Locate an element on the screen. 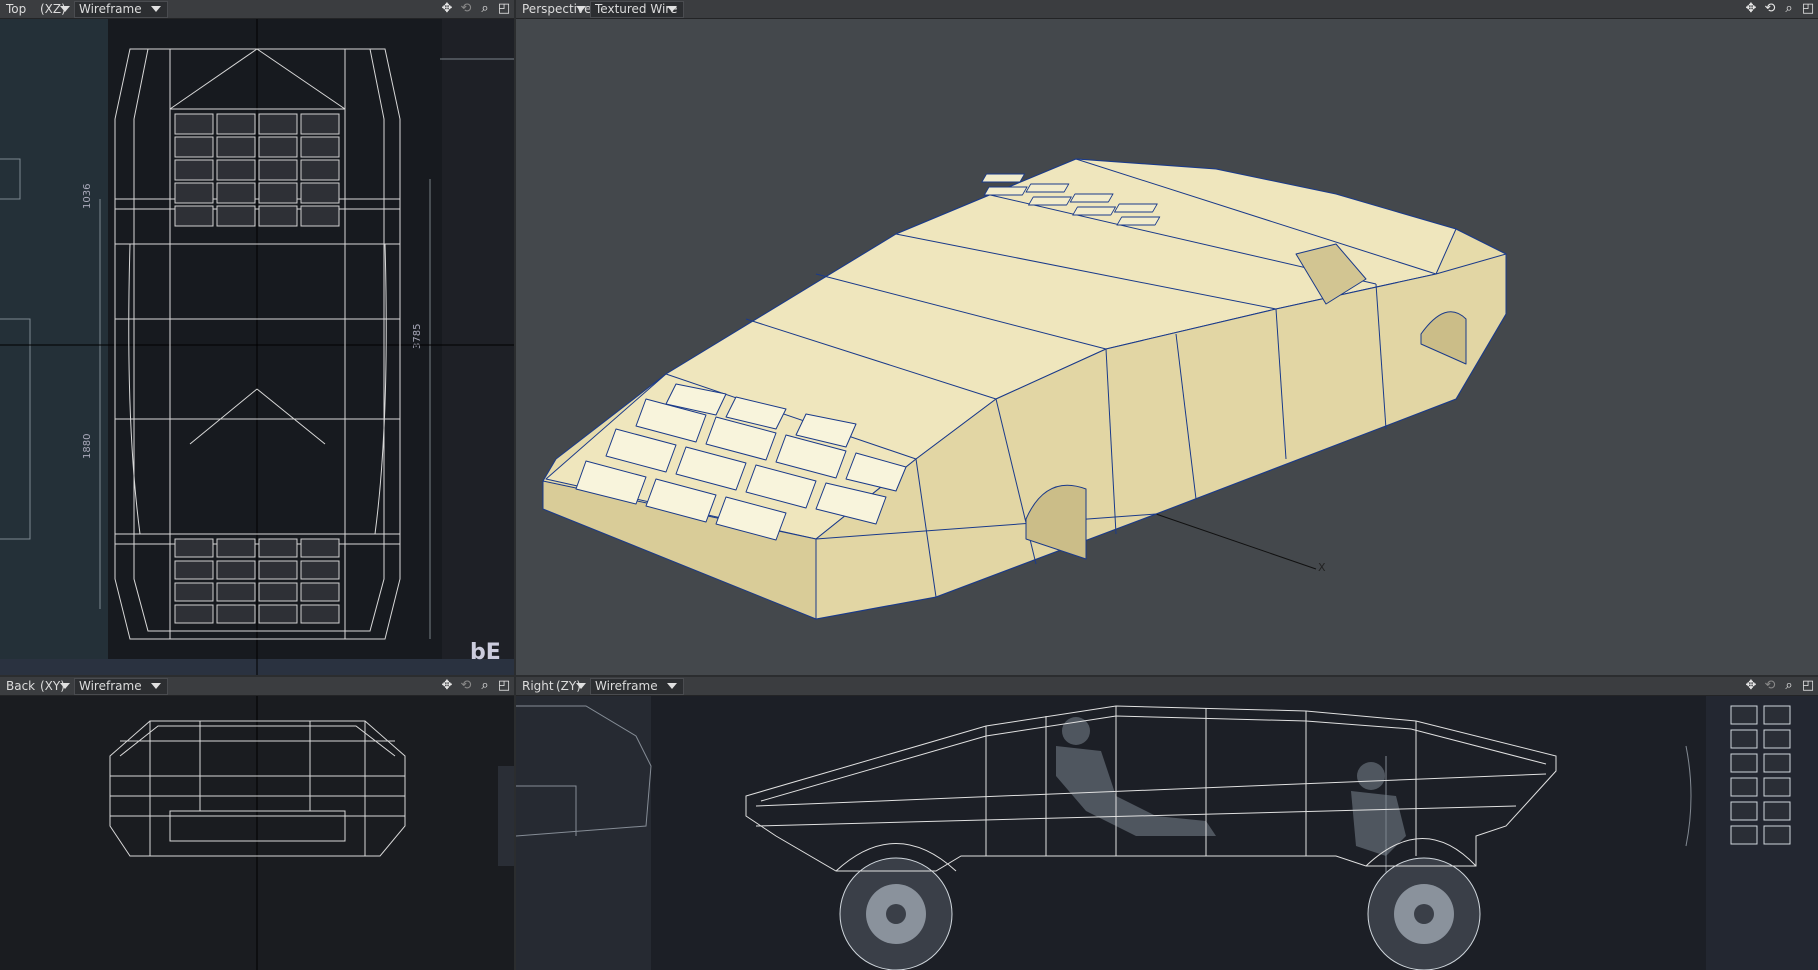 The height and width of the screenshot is (970, 1818). back-canvas is located at coordinates (257, 833).